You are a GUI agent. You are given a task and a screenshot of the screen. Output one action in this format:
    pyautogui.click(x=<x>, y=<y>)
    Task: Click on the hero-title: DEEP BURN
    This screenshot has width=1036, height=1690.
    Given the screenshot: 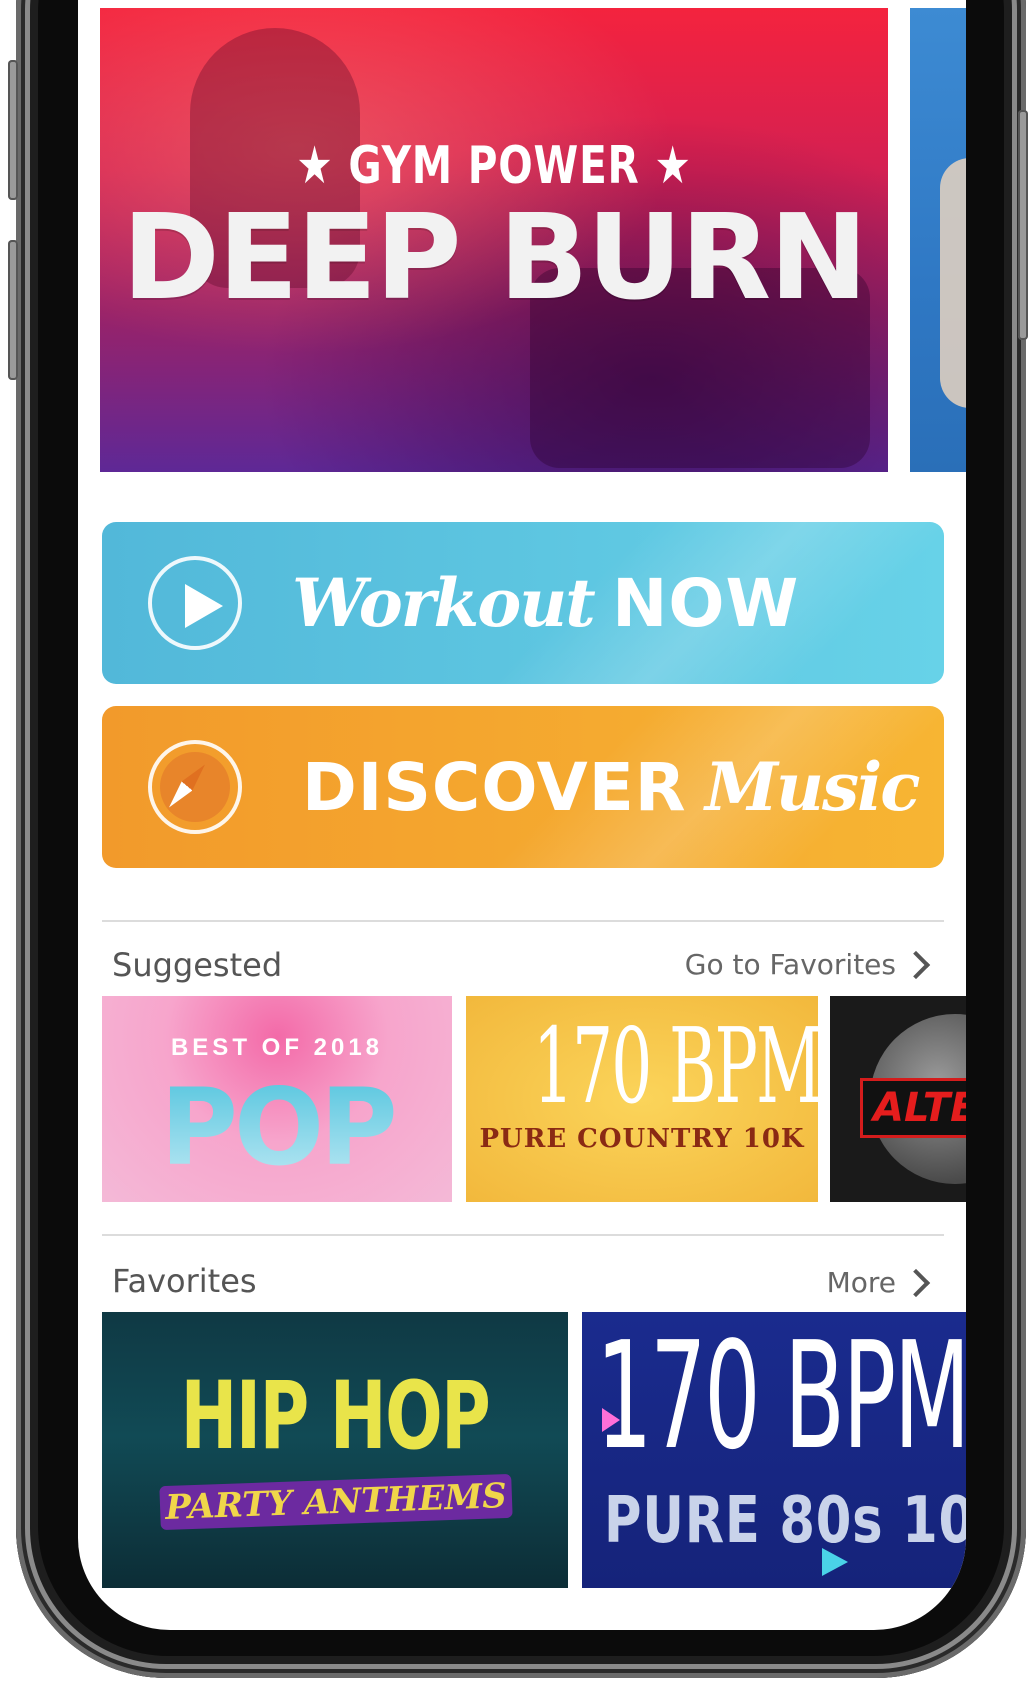 What is the action you would take?
    pyautogui.click(x=494, y=257)
    